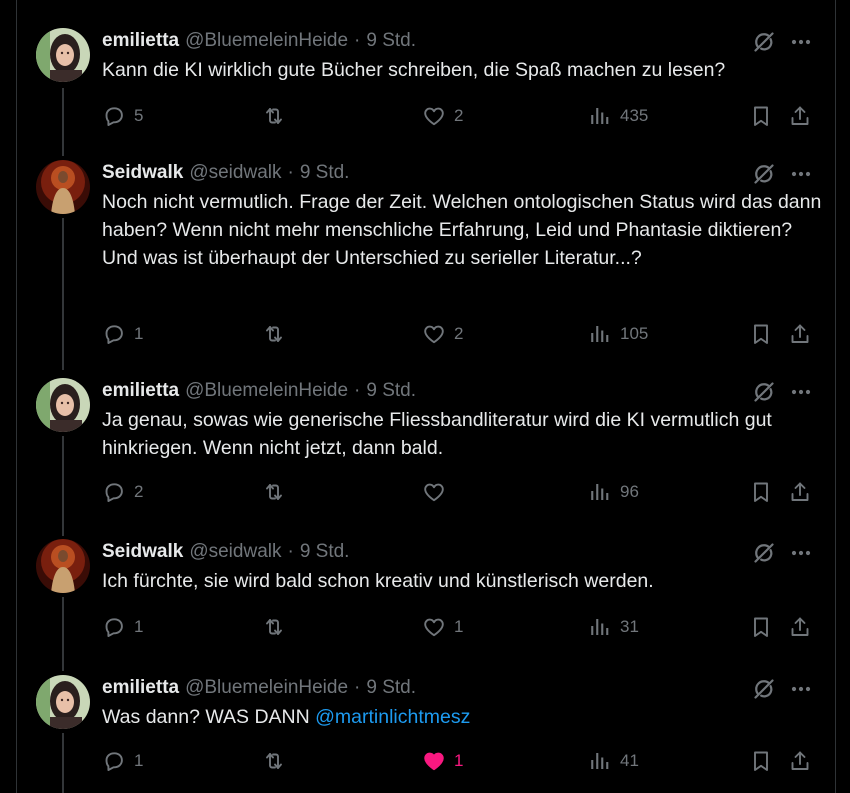 This screenshot has width=850, height=793. Describe the element at coordinates (209, 717) in the screenshot. I see `tweet-body: Was dann? WAS DANN` at that location.